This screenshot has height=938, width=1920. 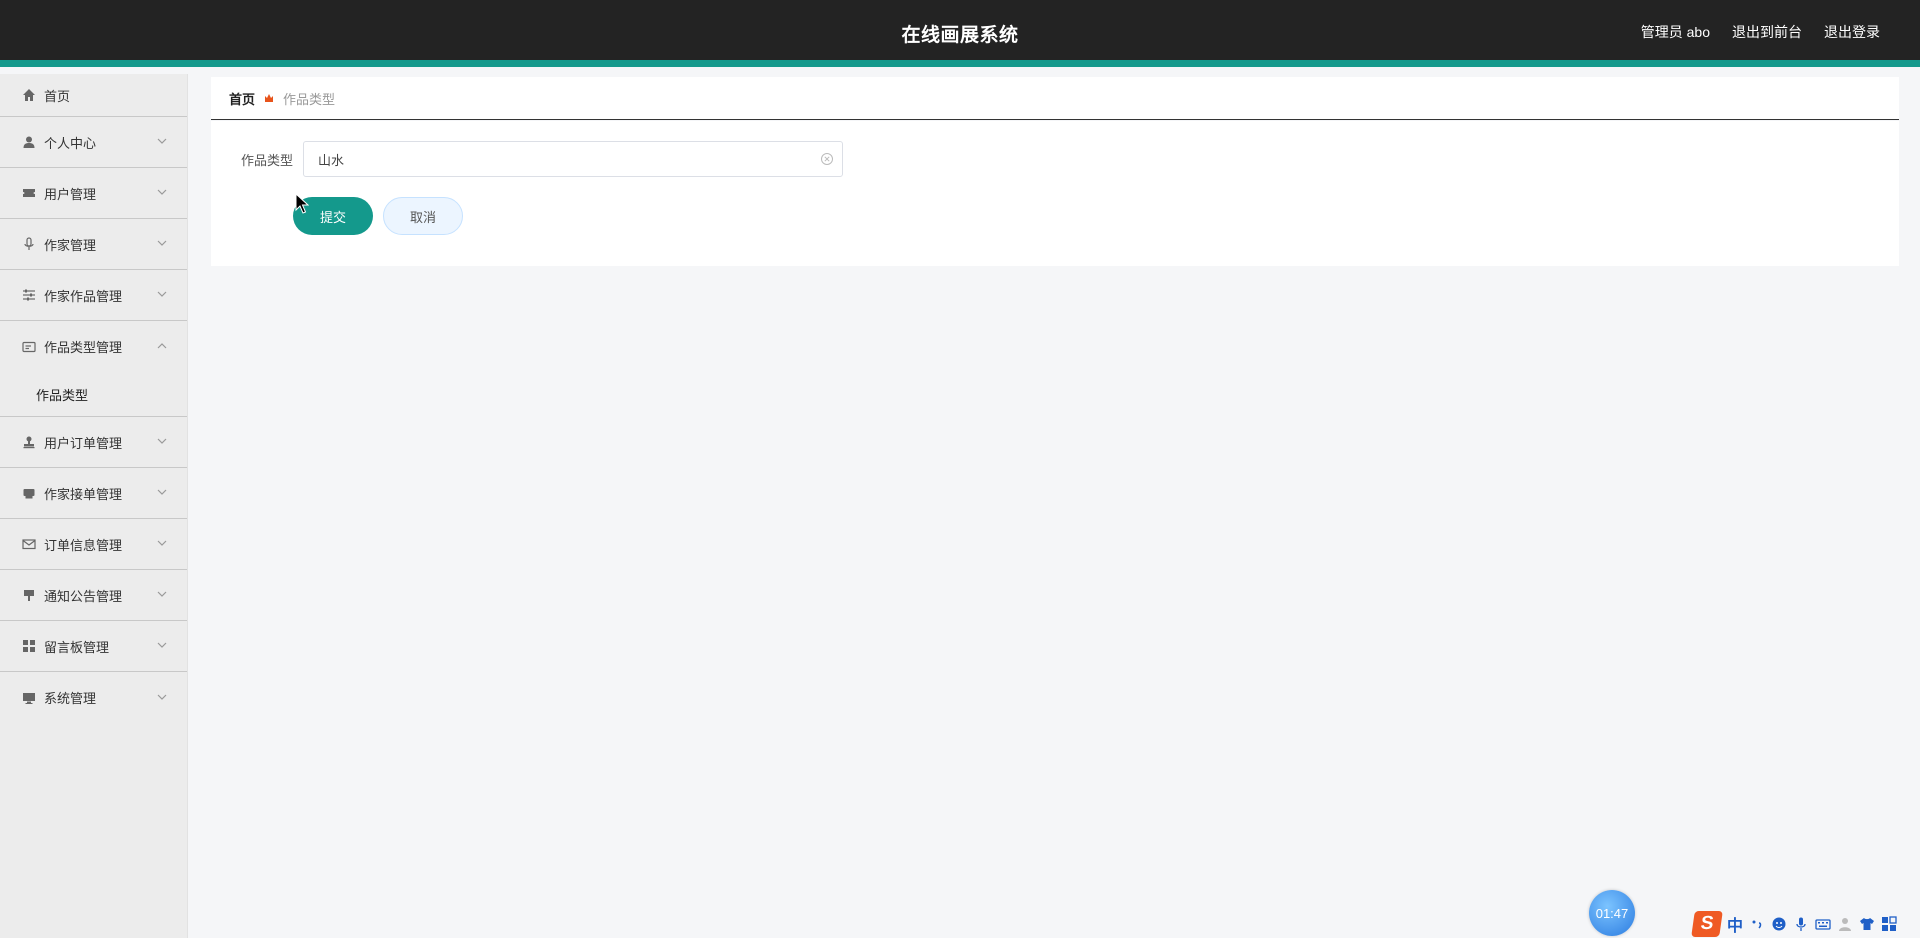 I want to click on toolbox-grid-icon, so click(x=1889, y=924).